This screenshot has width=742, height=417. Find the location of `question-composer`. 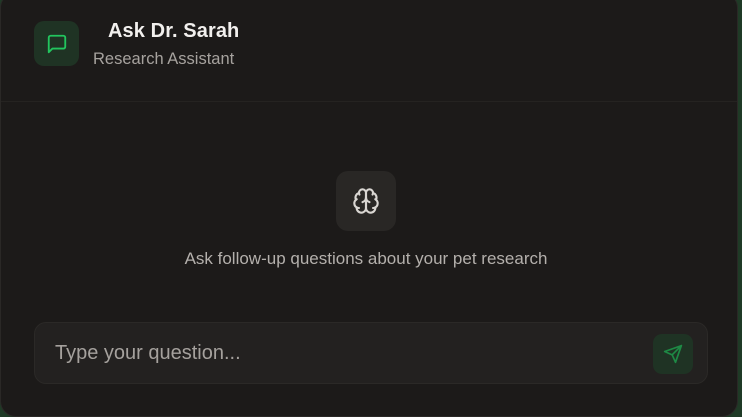

question-composer is located at coordinates (371, 353).